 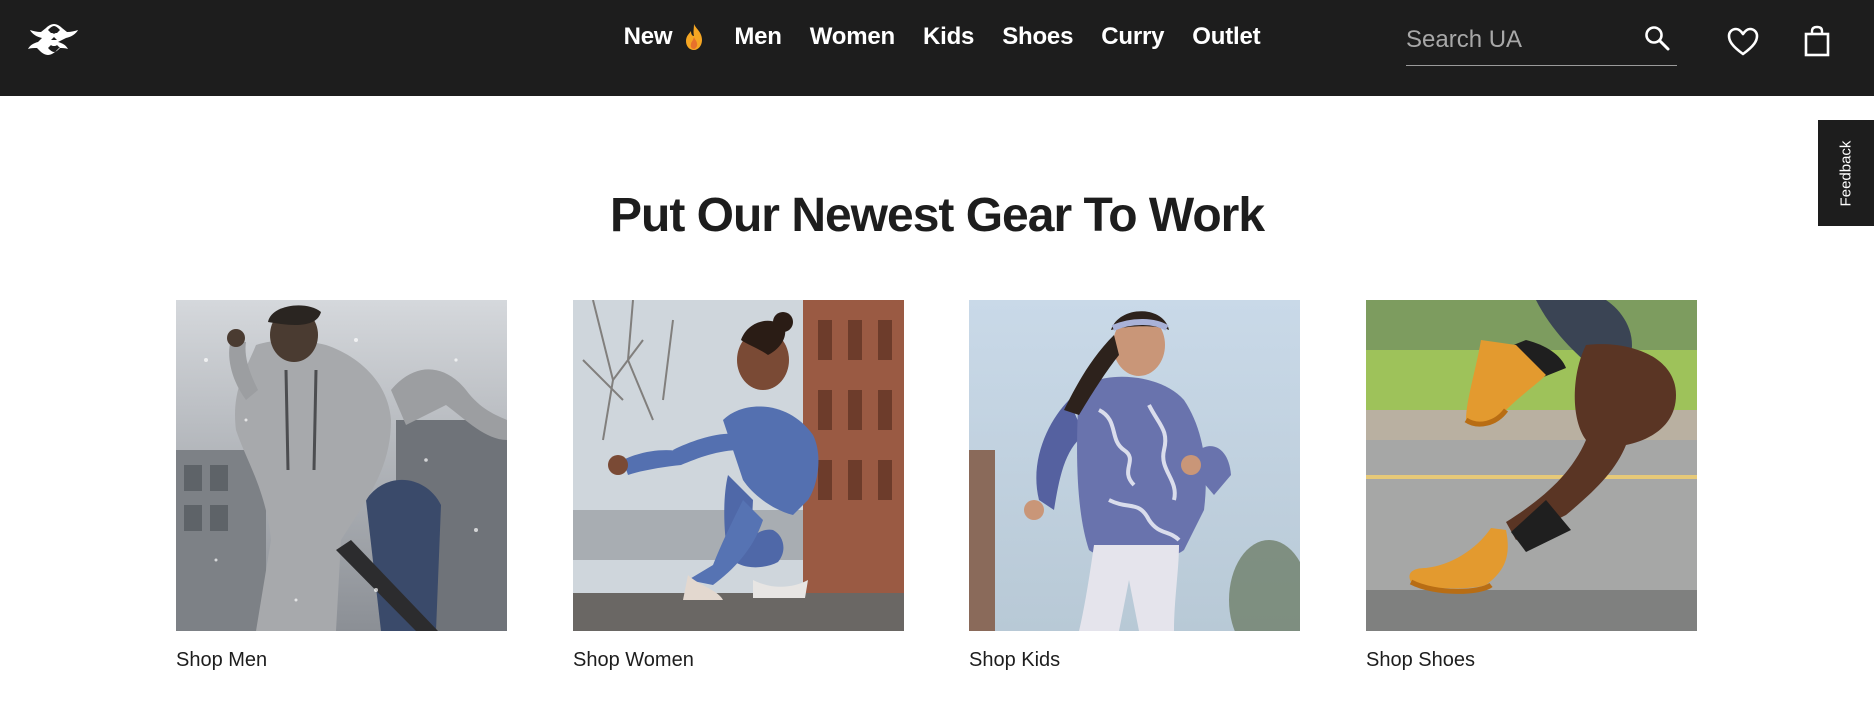 What do you see at coordinates (648, 36) in the screenshot?
I see `nav-item-label: New` at bounding box center [648, 36].